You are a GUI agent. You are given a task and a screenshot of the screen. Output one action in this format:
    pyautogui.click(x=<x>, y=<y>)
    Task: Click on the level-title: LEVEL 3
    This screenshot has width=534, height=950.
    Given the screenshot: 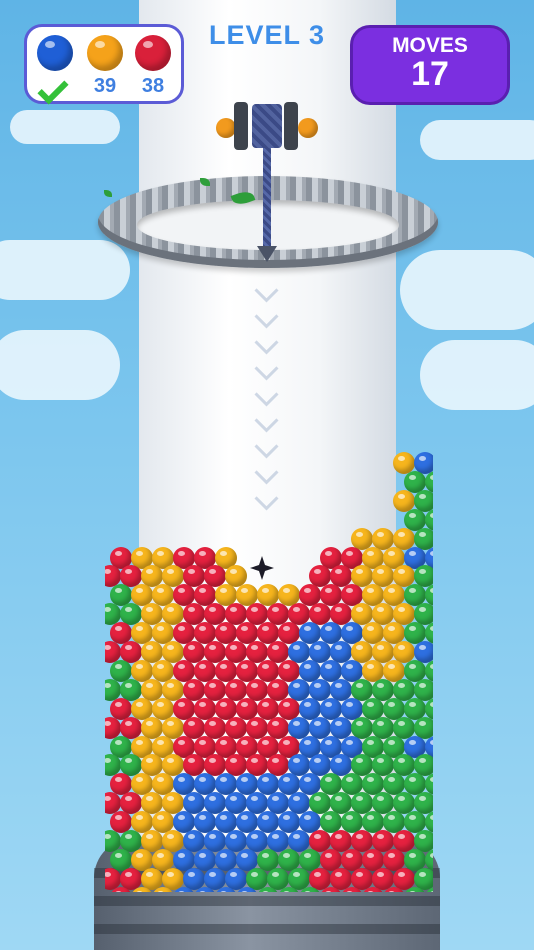 What is the action you would take?
    pyautogui.click(x=267, y=35)
    